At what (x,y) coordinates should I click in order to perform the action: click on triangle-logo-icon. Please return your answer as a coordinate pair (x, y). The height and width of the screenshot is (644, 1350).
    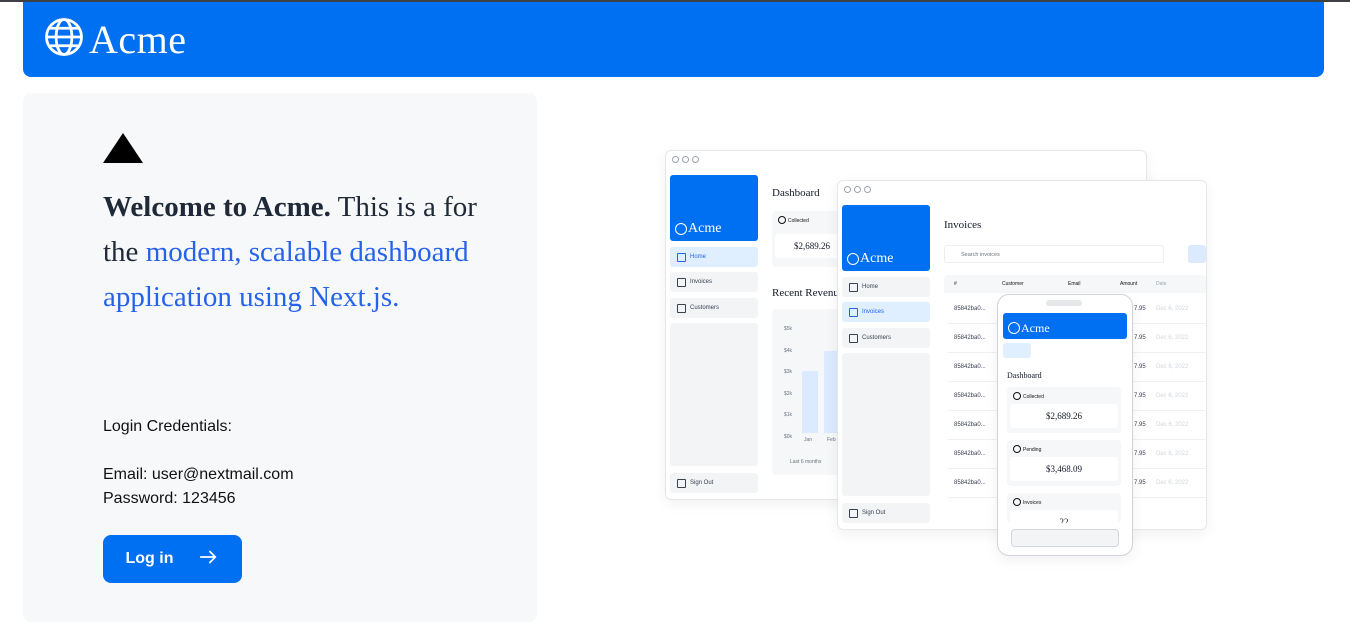
    Looking at the image, I should click on (123, 148).